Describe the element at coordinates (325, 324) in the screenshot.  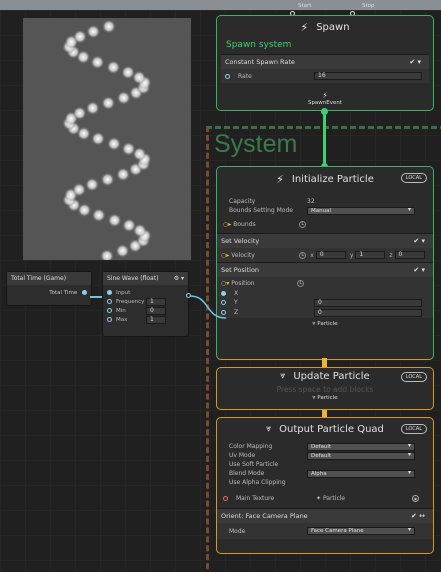
I see `init-output-label: ⩔ Particle` at that location.